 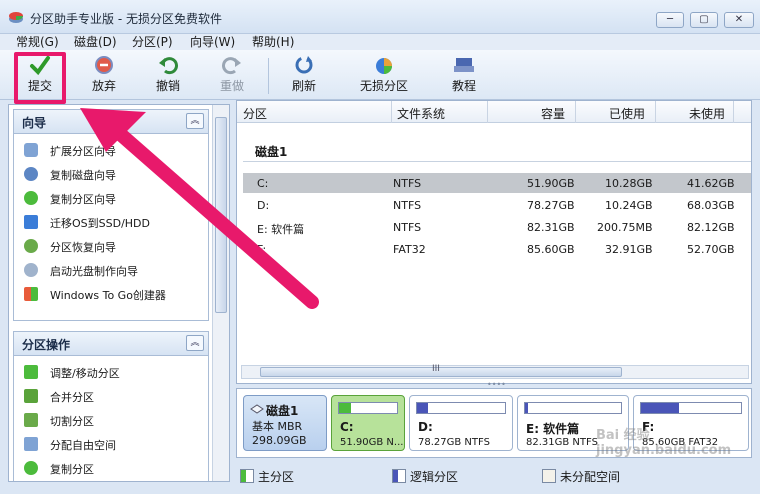 What do you see at coordinates (111, 222) in the screenshot?
I see `wizard-item-migrate-os: 迁移OS到SSD/HDD` at bounding box center [111, 222].